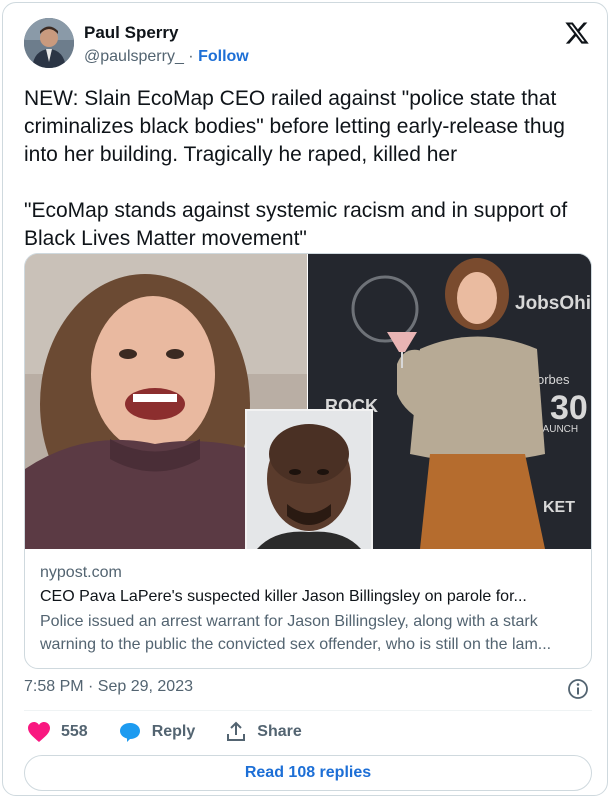 The width and height of the screenshot is (612, 800). I want to click on speech-bubble-icon, so click(129, 732).